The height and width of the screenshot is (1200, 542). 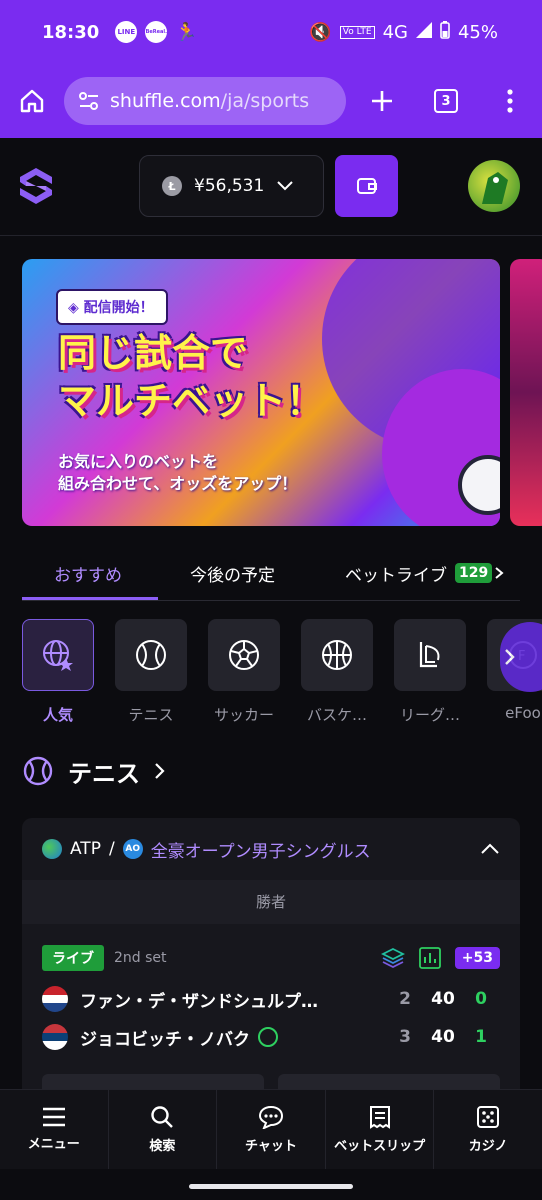 I want to click on score-points: 0, so click(x=481, y=999).